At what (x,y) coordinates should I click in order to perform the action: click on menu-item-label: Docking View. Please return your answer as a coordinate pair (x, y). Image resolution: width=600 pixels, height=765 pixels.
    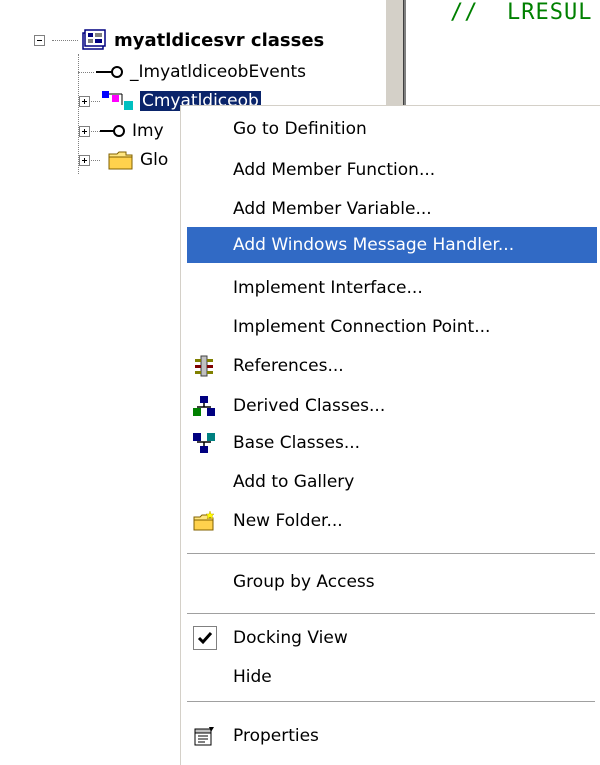
    Looking at the image, I should click on (290, 638).